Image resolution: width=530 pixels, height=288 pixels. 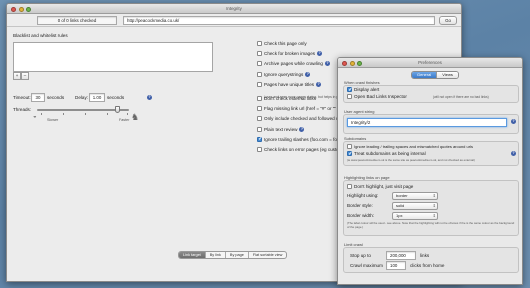 What do you see at coordinates (396, 265) in the screenshot?
I see `crawl-max-input: 100` at bounding box center [396, 265].